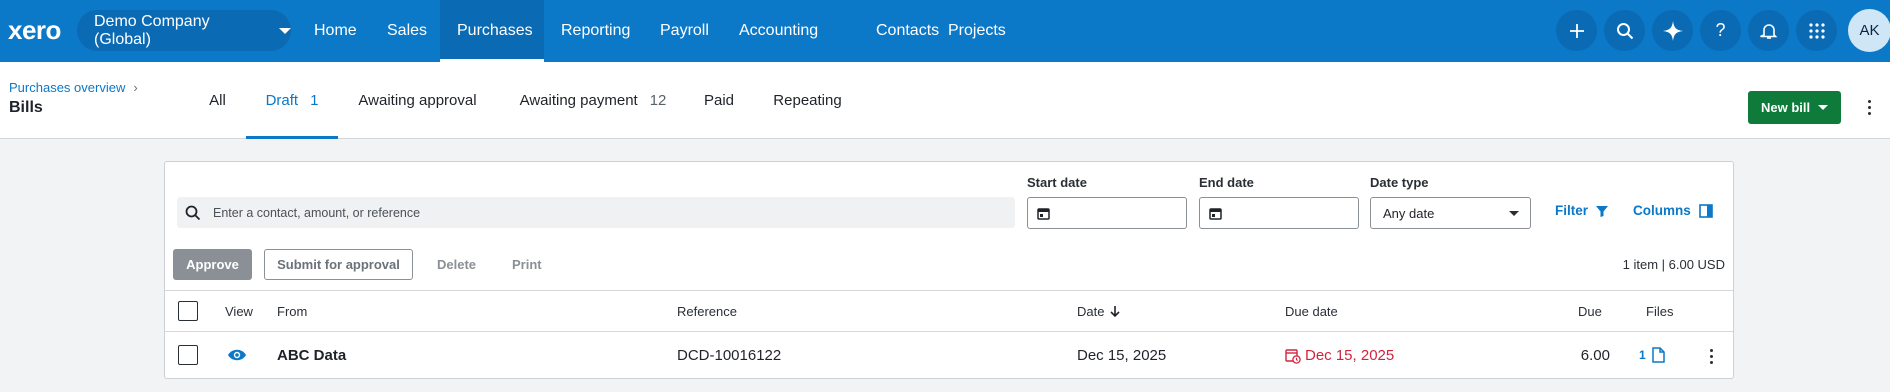 This screenshot has width=1890, height=392. I want to click on row-date: Dec 15, 2025, so click(1122, 355).